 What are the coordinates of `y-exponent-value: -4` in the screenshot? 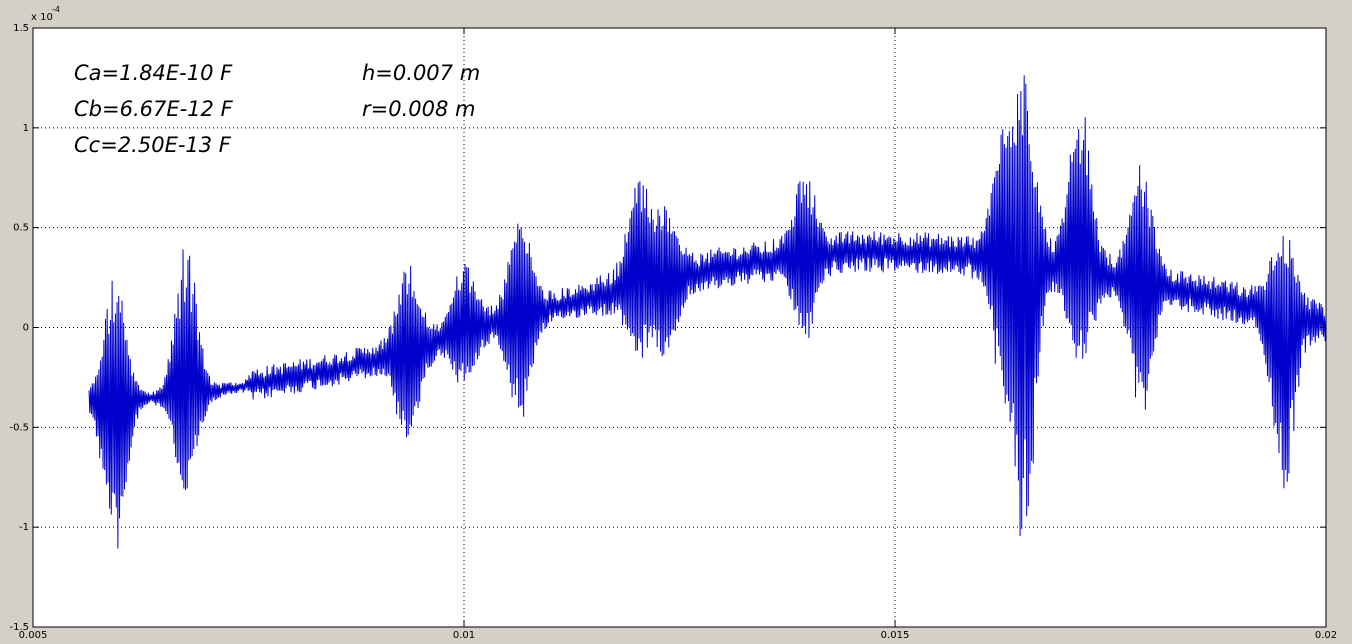 It's located at (56, 9).